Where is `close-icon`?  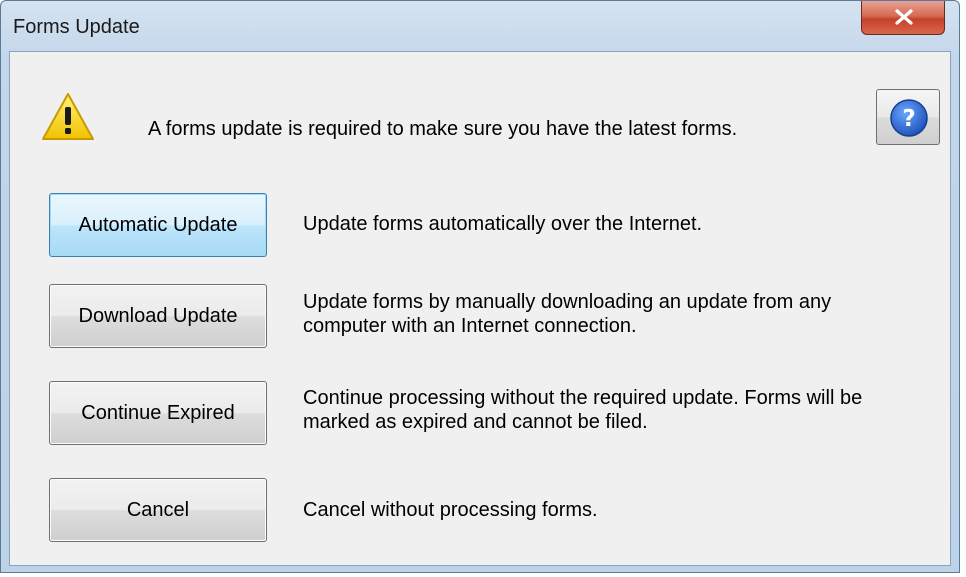
close-icon is located at coordinates (904, 17).